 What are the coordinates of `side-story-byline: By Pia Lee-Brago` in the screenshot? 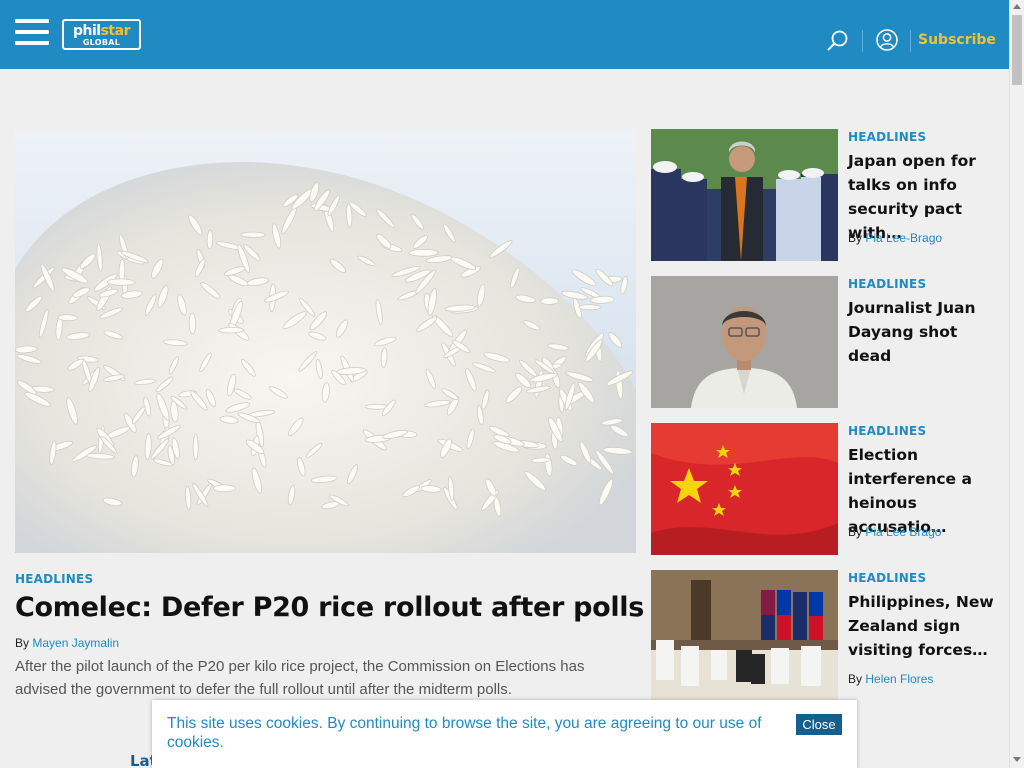 It's located at (895, 238).